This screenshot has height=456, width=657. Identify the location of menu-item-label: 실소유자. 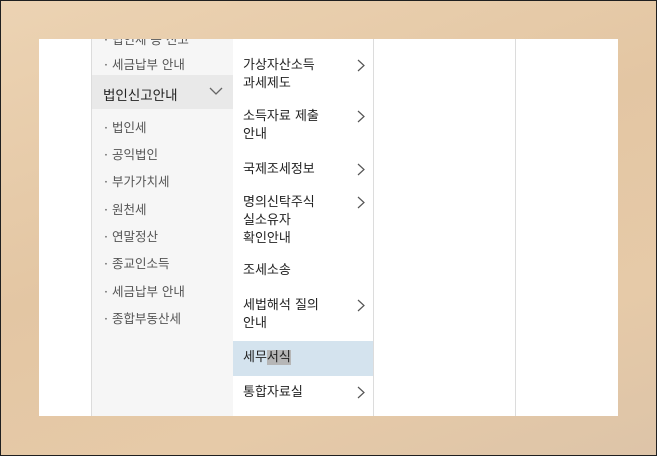
(267, 220).